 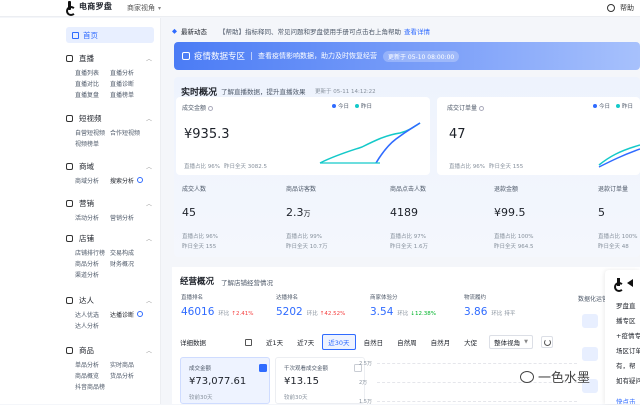 What do you see at coordinates (111, 118) in the screenshot?
I see `sidebar-group-header: 短视频 ︿` at bounding box center [111, 118].